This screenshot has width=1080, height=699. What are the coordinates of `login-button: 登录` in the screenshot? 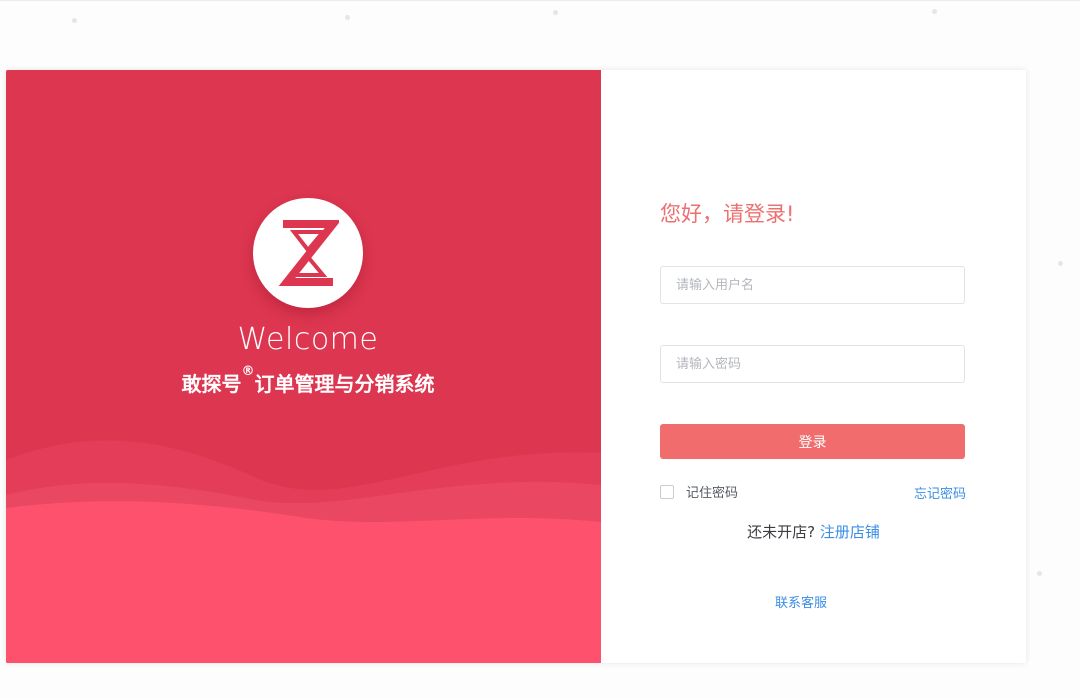 It's located at (812, 441).